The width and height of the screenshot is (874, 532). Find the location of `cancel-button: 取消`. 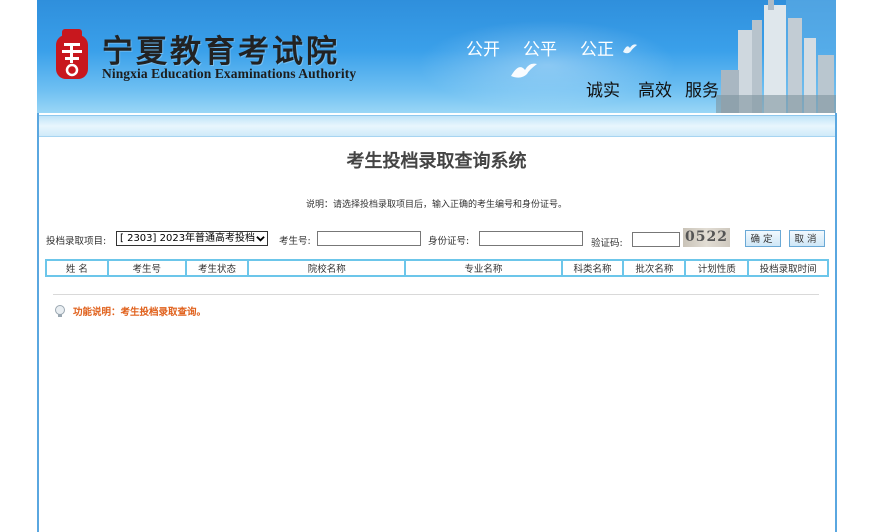

cancel-button: 取消 is located at coordinates (807, 238).